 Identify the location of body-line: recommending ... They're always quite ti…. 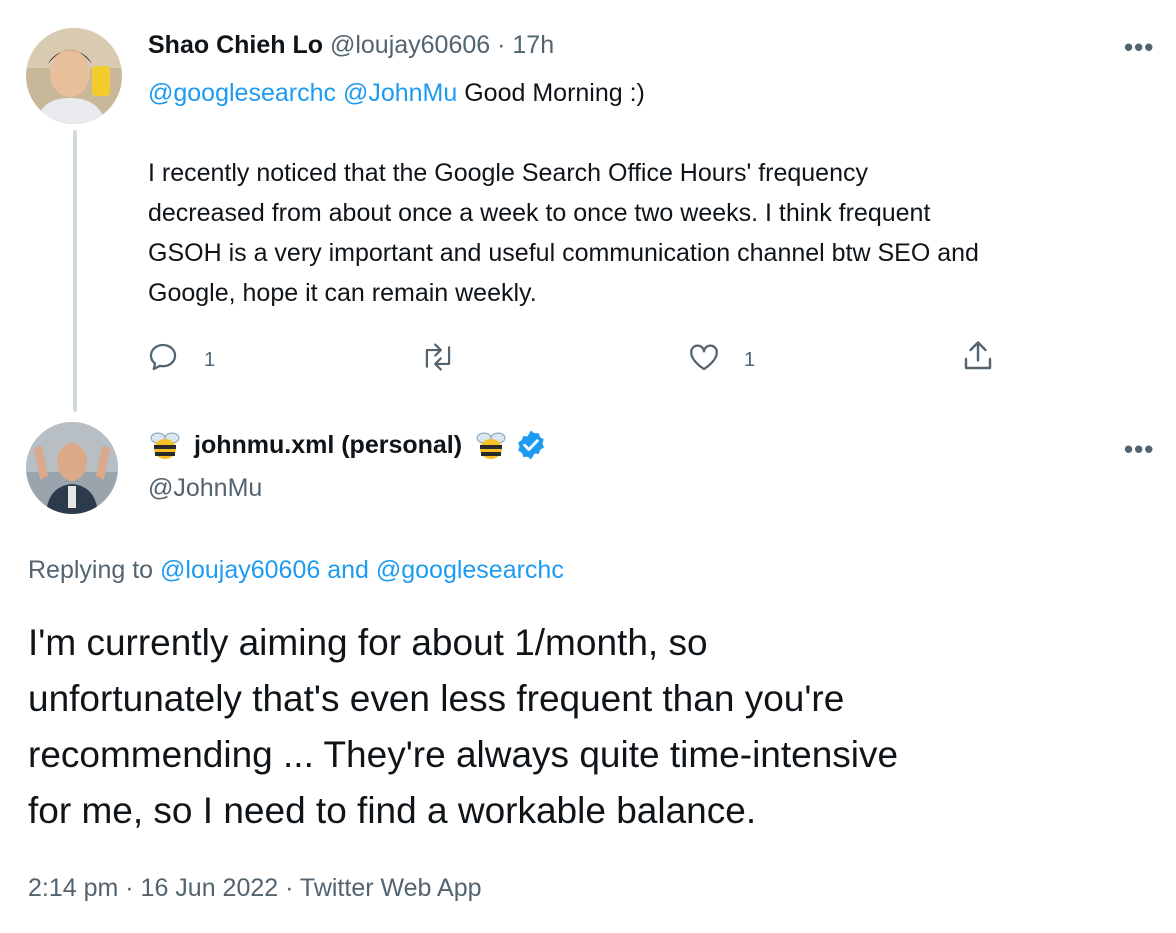
(463, 754).